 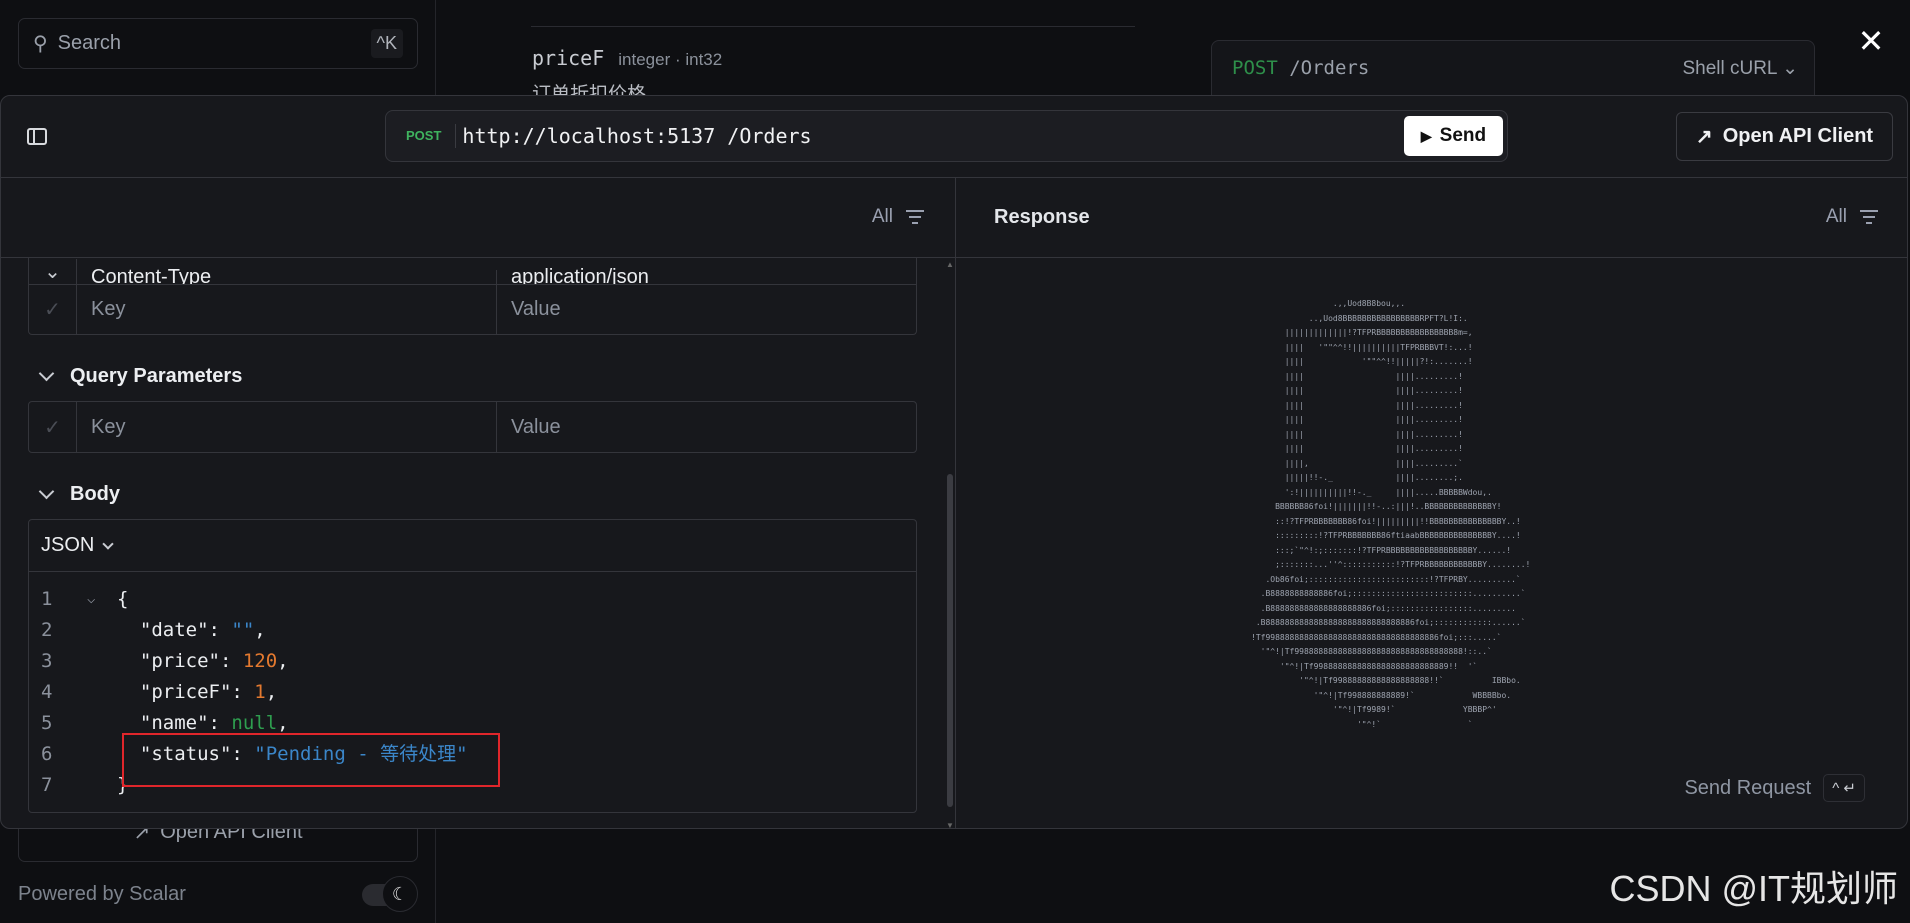 I want to click on send-request-hint: Send Request ^ ↵, so click(x=1774, y=788).